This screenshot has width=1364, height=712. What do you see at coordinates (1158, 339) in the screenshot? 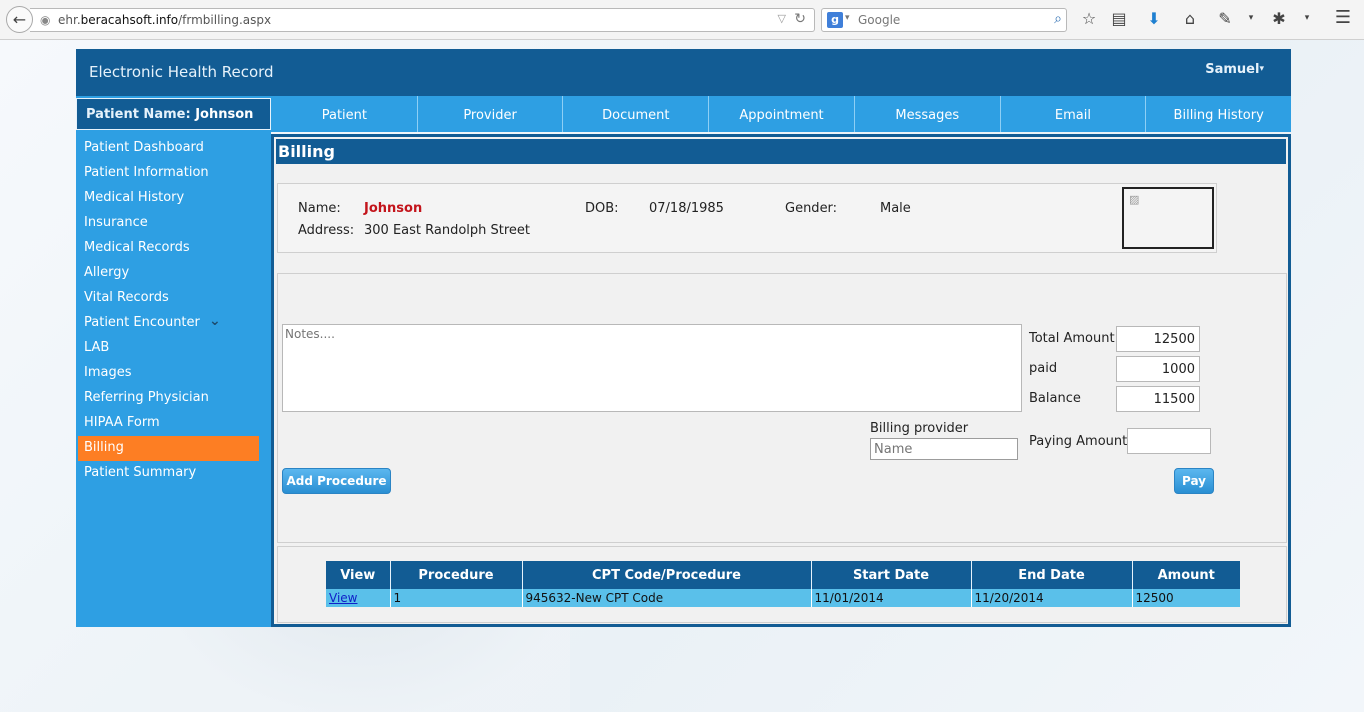
I see `total-amount-input` at bounding box center [1158, 339].